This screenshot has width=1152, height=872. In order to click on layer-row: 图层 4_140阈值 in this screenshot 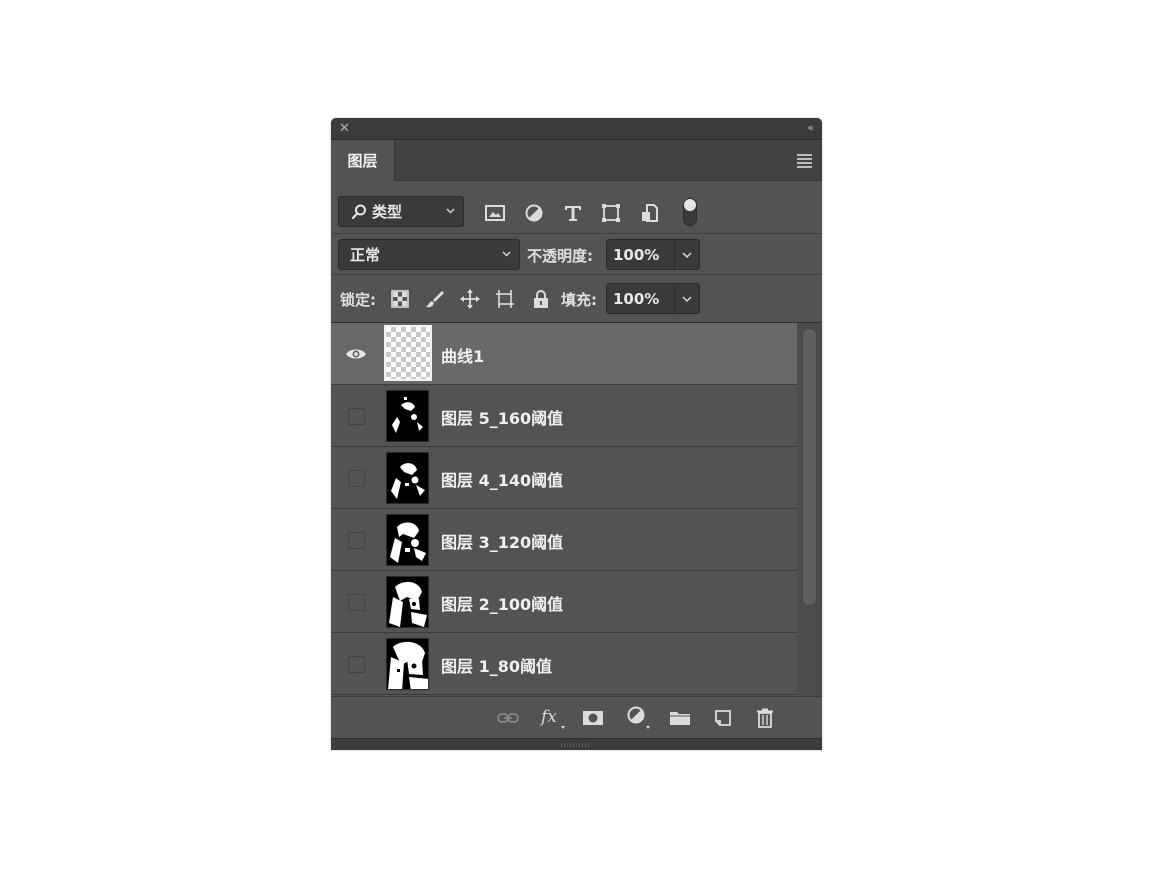, I will do `click(564, 478)`.